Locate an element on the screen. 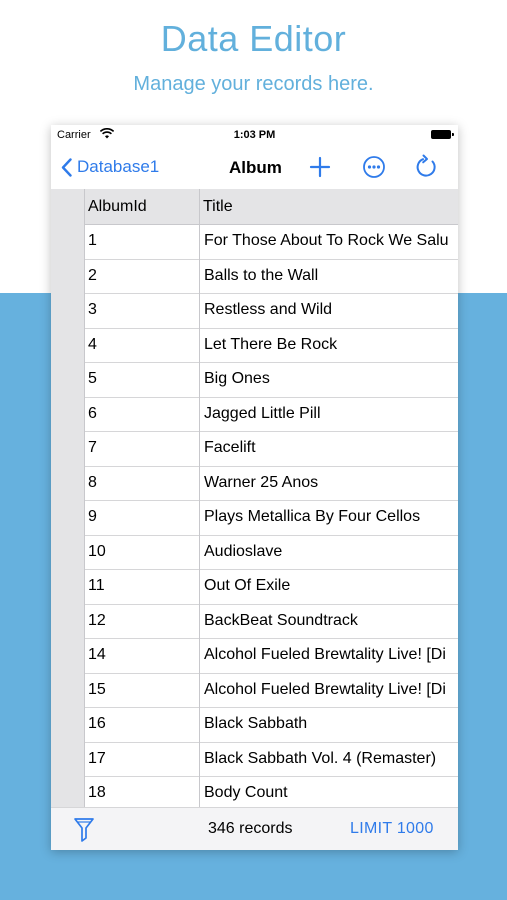 The width and height of the screenshot is (507, 900). cell-title: Big Ones is located at coordinates (331, 379).